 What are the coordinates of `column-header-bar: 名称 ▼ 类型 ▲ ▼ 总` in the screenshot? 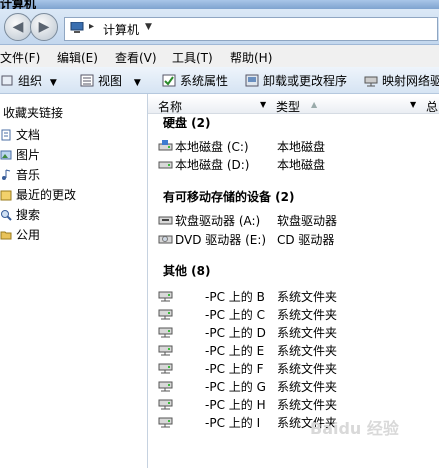 It's located at (293, 105).